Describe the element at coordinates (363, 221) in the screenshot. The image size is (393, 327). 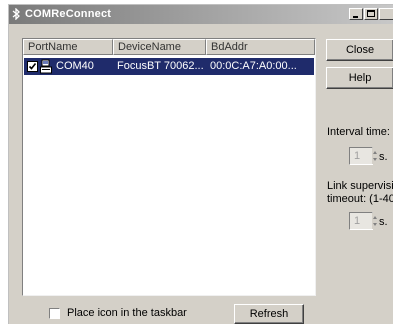
I see `link-supervision-input: 1` at that location.